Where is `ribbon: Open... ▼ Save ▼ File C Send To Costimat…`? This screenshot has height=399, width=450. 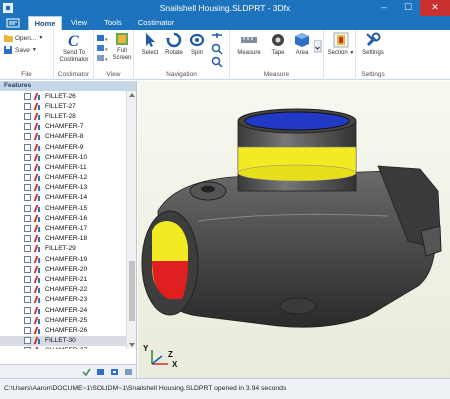 ribbon: Open... ▼ Save ▼ File C Send To Costimat… is located at coordinates (225, 55).